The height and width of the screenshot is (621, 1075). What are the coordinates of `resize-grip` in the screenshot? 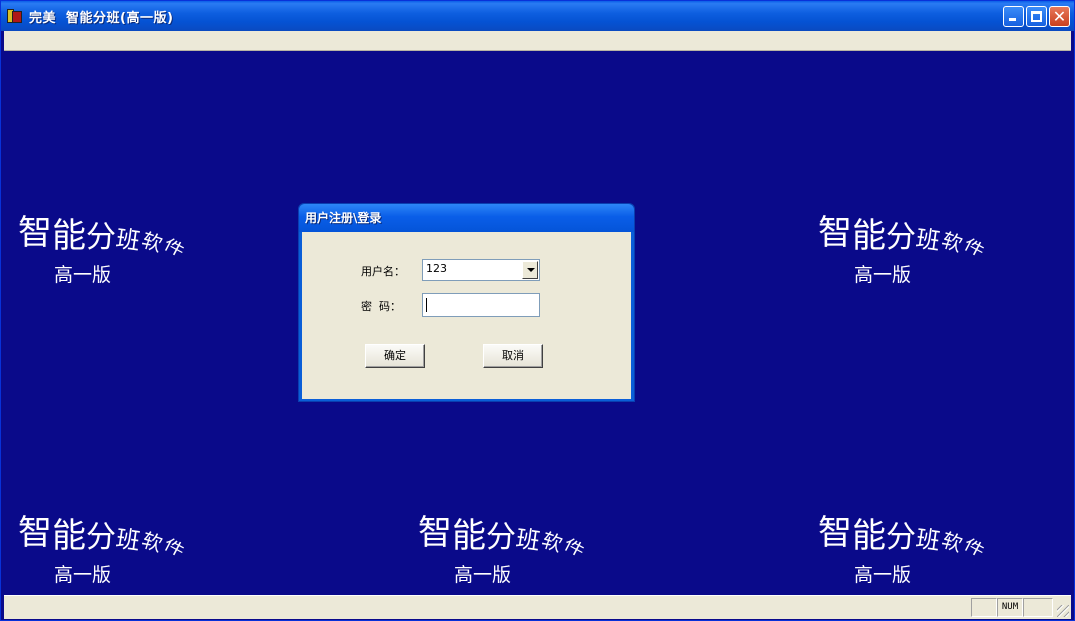 It's located at (1063, 611).